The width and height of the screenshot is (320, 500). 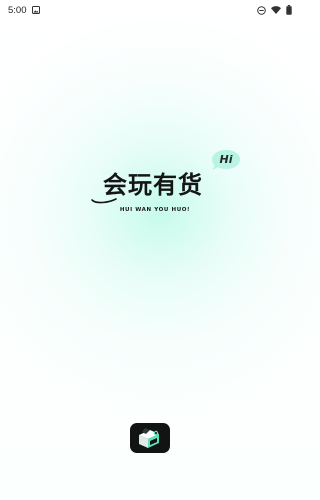 I want to click on logo-subtitle: HUI WAN YOU HUO!, so click(x=155, y=210).